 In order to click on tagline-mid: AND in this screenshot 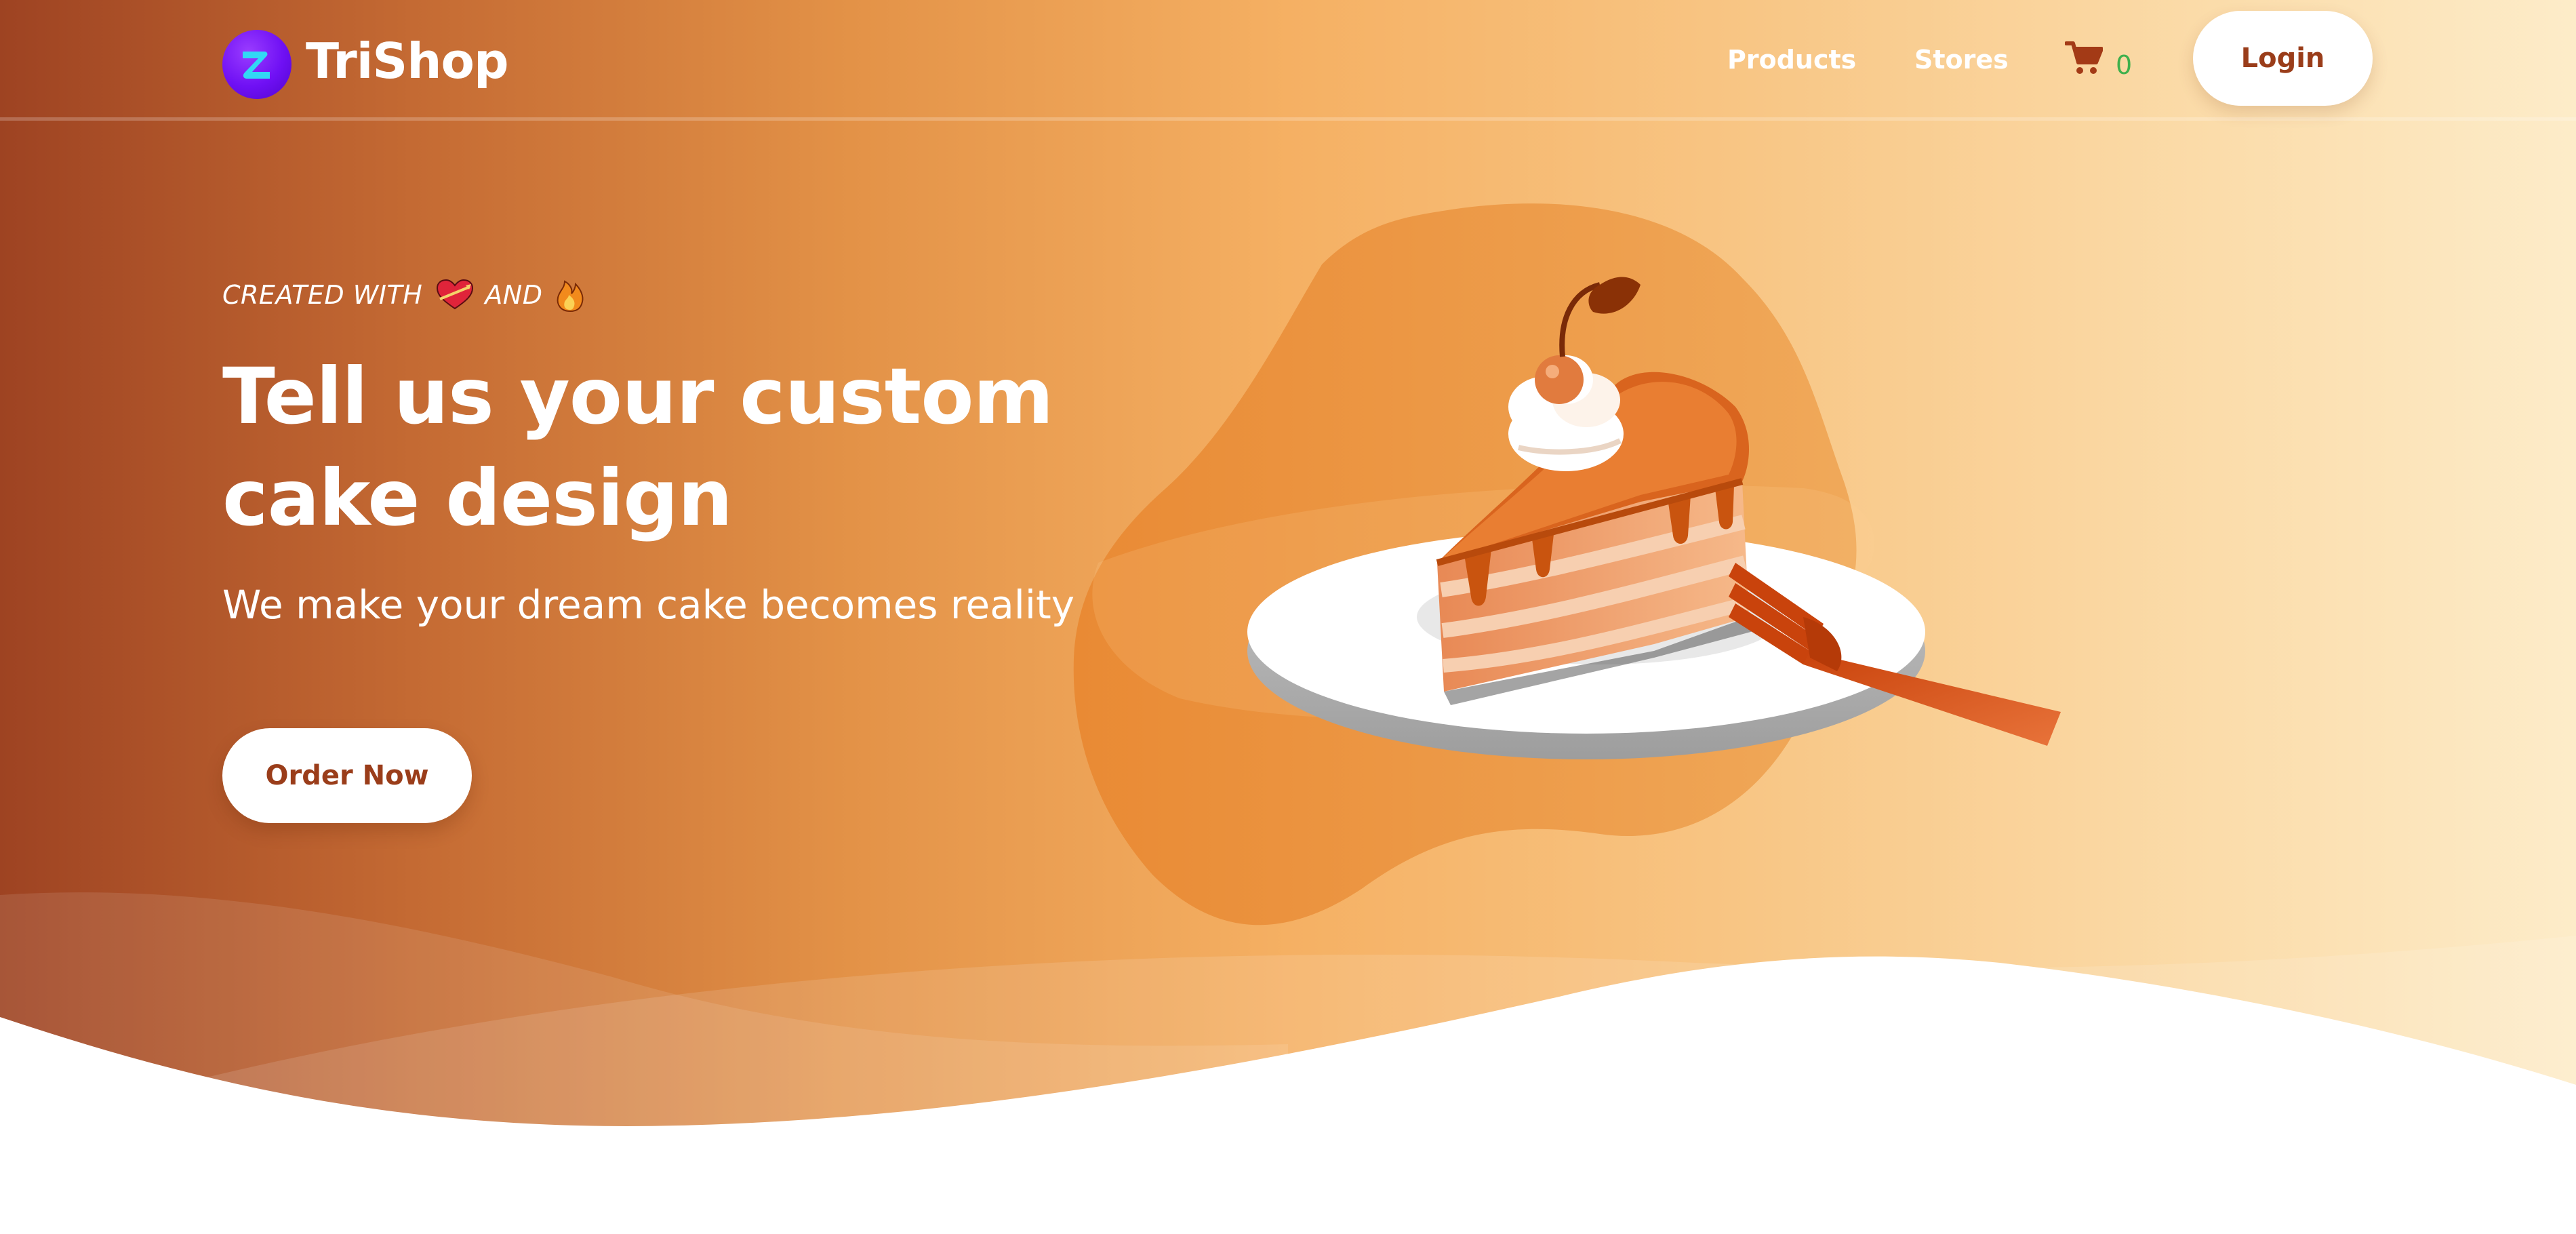, I will do `click(514, 295)`.